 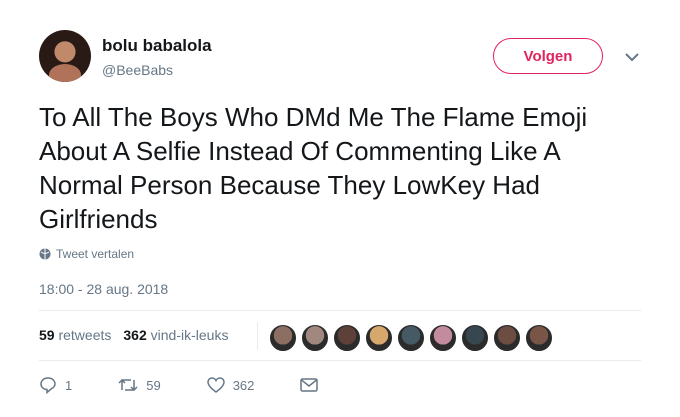 I want to click on avatar, so click(x=65, y=56).